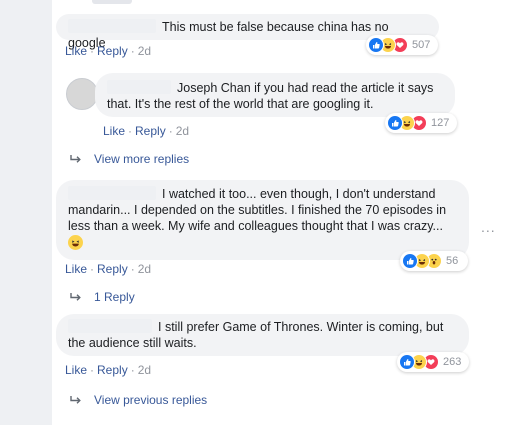 The image size is (507, 425). What do you see at coordinates (421, 45) in the screenshot?
I see `reaction-count: 507` at bounding box center [421, 45].